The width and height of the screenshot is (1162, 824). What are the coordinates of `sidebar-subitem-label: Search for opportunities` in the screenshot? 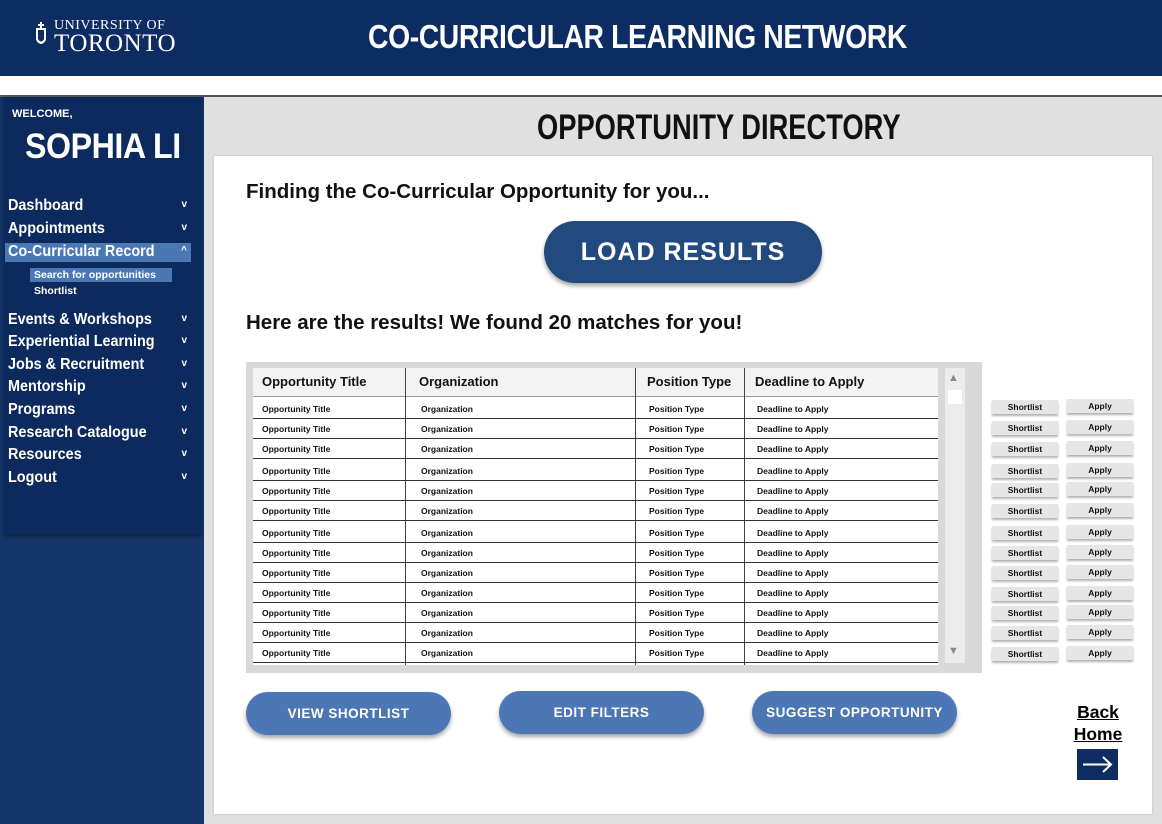 It's located at (95, 275).